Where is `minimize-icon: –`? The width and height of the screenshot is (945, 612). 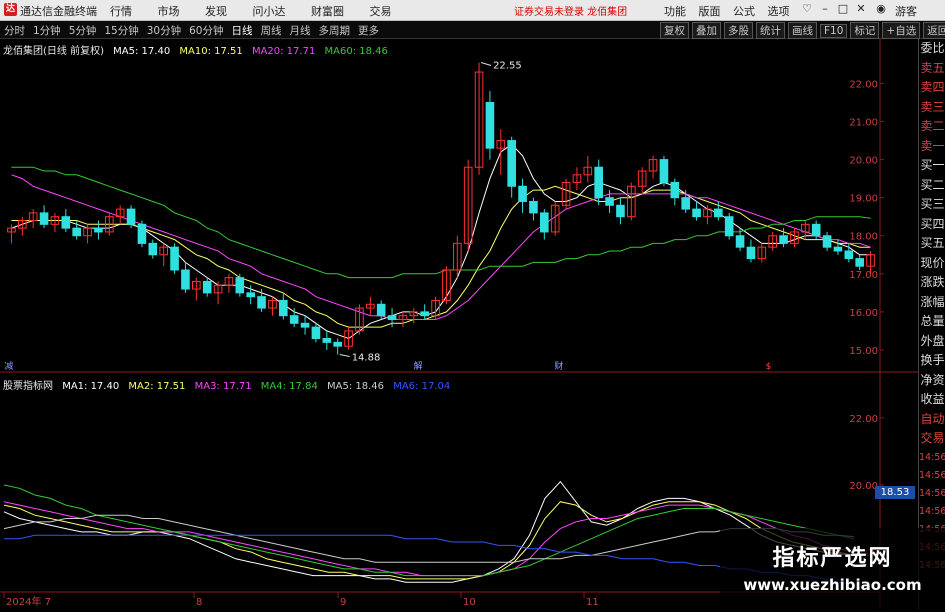 minimize-icon: – is located at coordinates (825, 9).